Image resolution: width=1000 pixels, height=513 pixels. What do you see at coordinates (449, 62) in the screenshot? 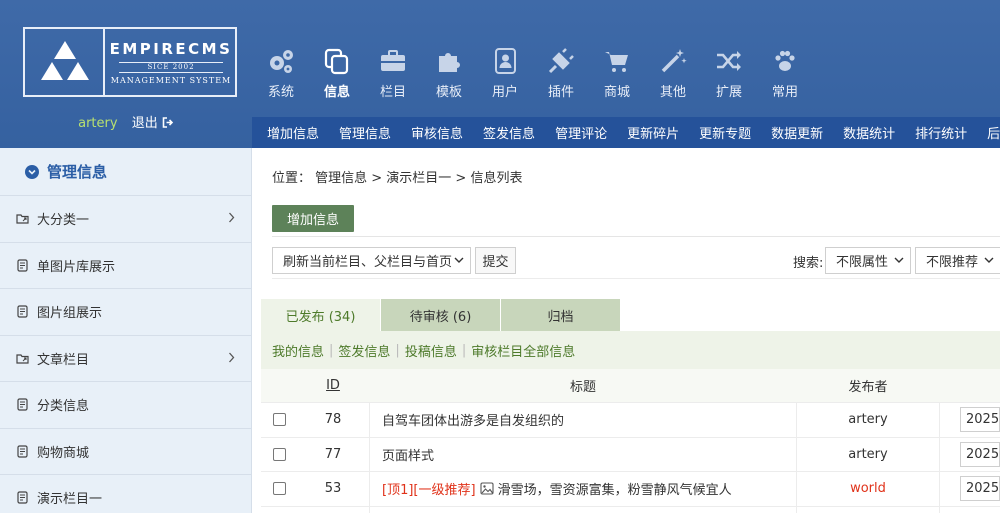
I see `puzzle-icon` at bounding box center [449, 62].